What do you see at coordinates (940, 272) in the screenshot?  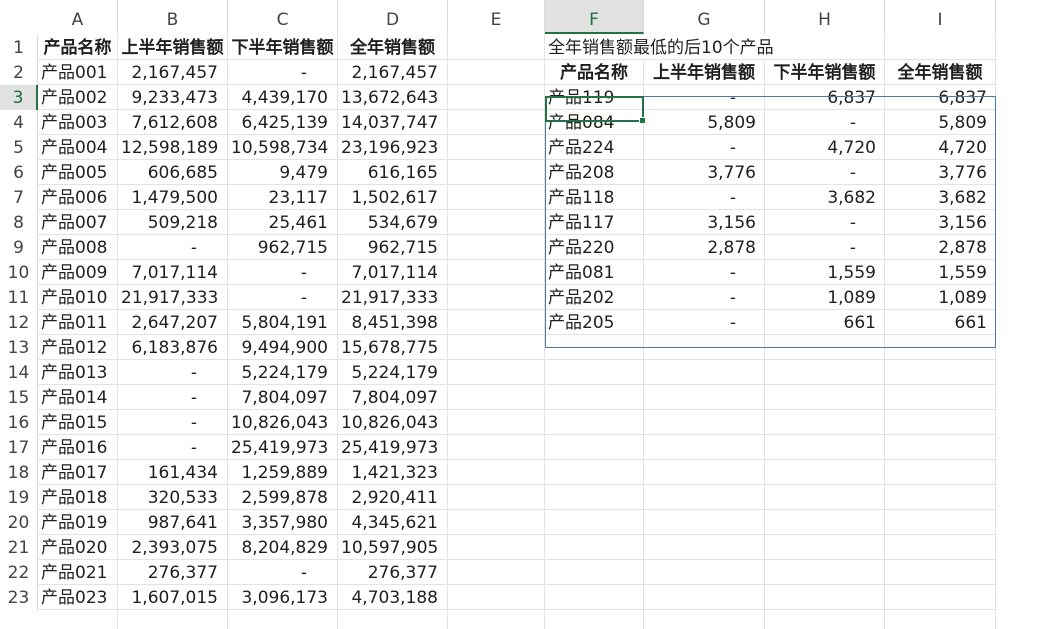 I see `summary-table-cell: 1,559` at bounding box center [940, 272].